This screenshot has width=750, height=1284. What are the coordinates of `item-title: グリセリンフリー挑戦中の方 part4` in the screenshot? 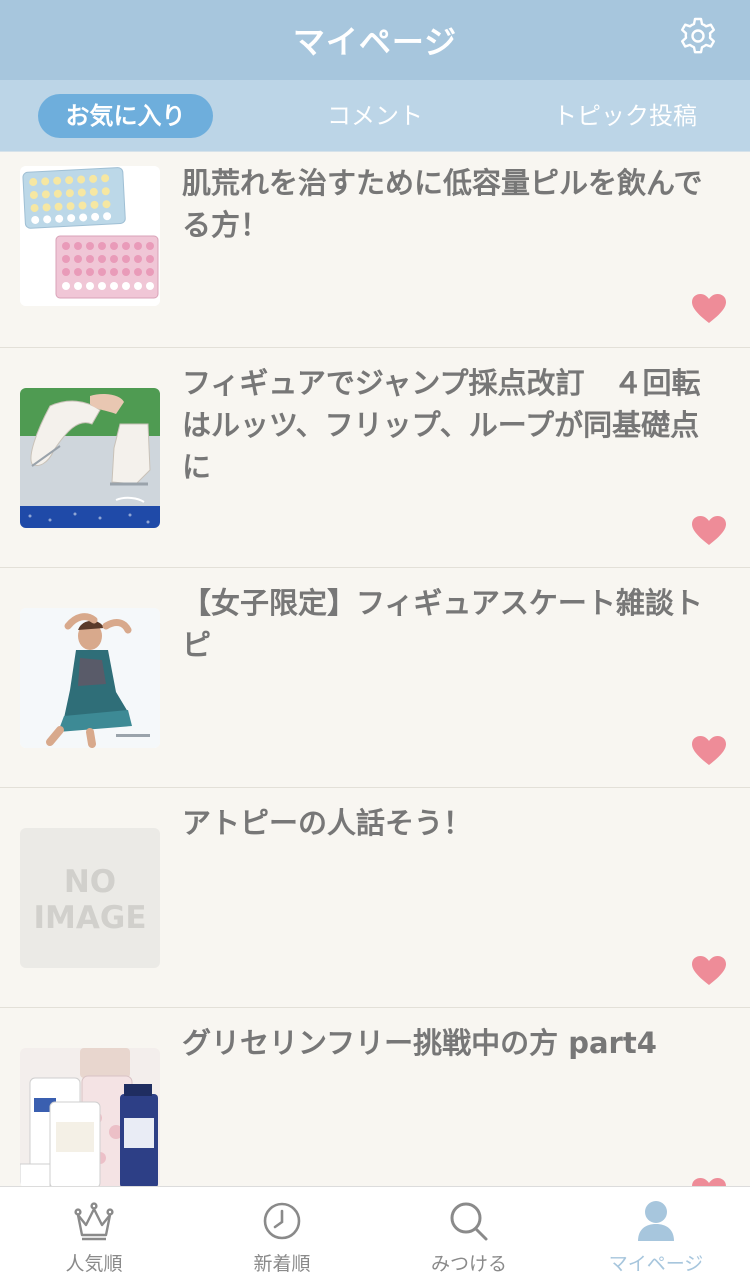 It's located at (419, 1043).